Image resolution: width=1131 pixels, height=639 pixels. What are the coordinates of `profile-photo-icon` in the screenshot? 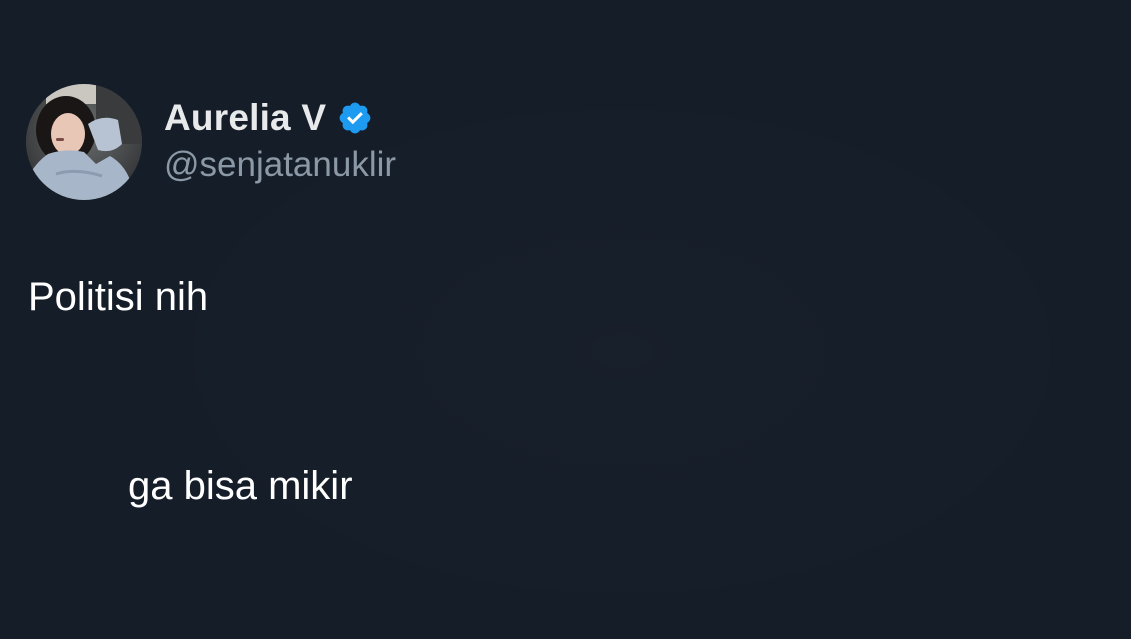 It's located at (84, 142).